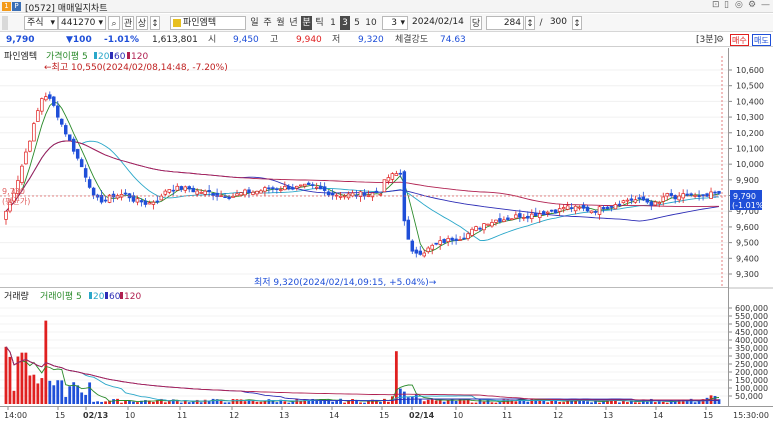 Image resolution: width=773 pixels, height=421 pixels. What do you see at coordinates (62, 56) in the screenshot?
I see `legend-ma-title-text: 가격이평` at bounding box center [62, 56].